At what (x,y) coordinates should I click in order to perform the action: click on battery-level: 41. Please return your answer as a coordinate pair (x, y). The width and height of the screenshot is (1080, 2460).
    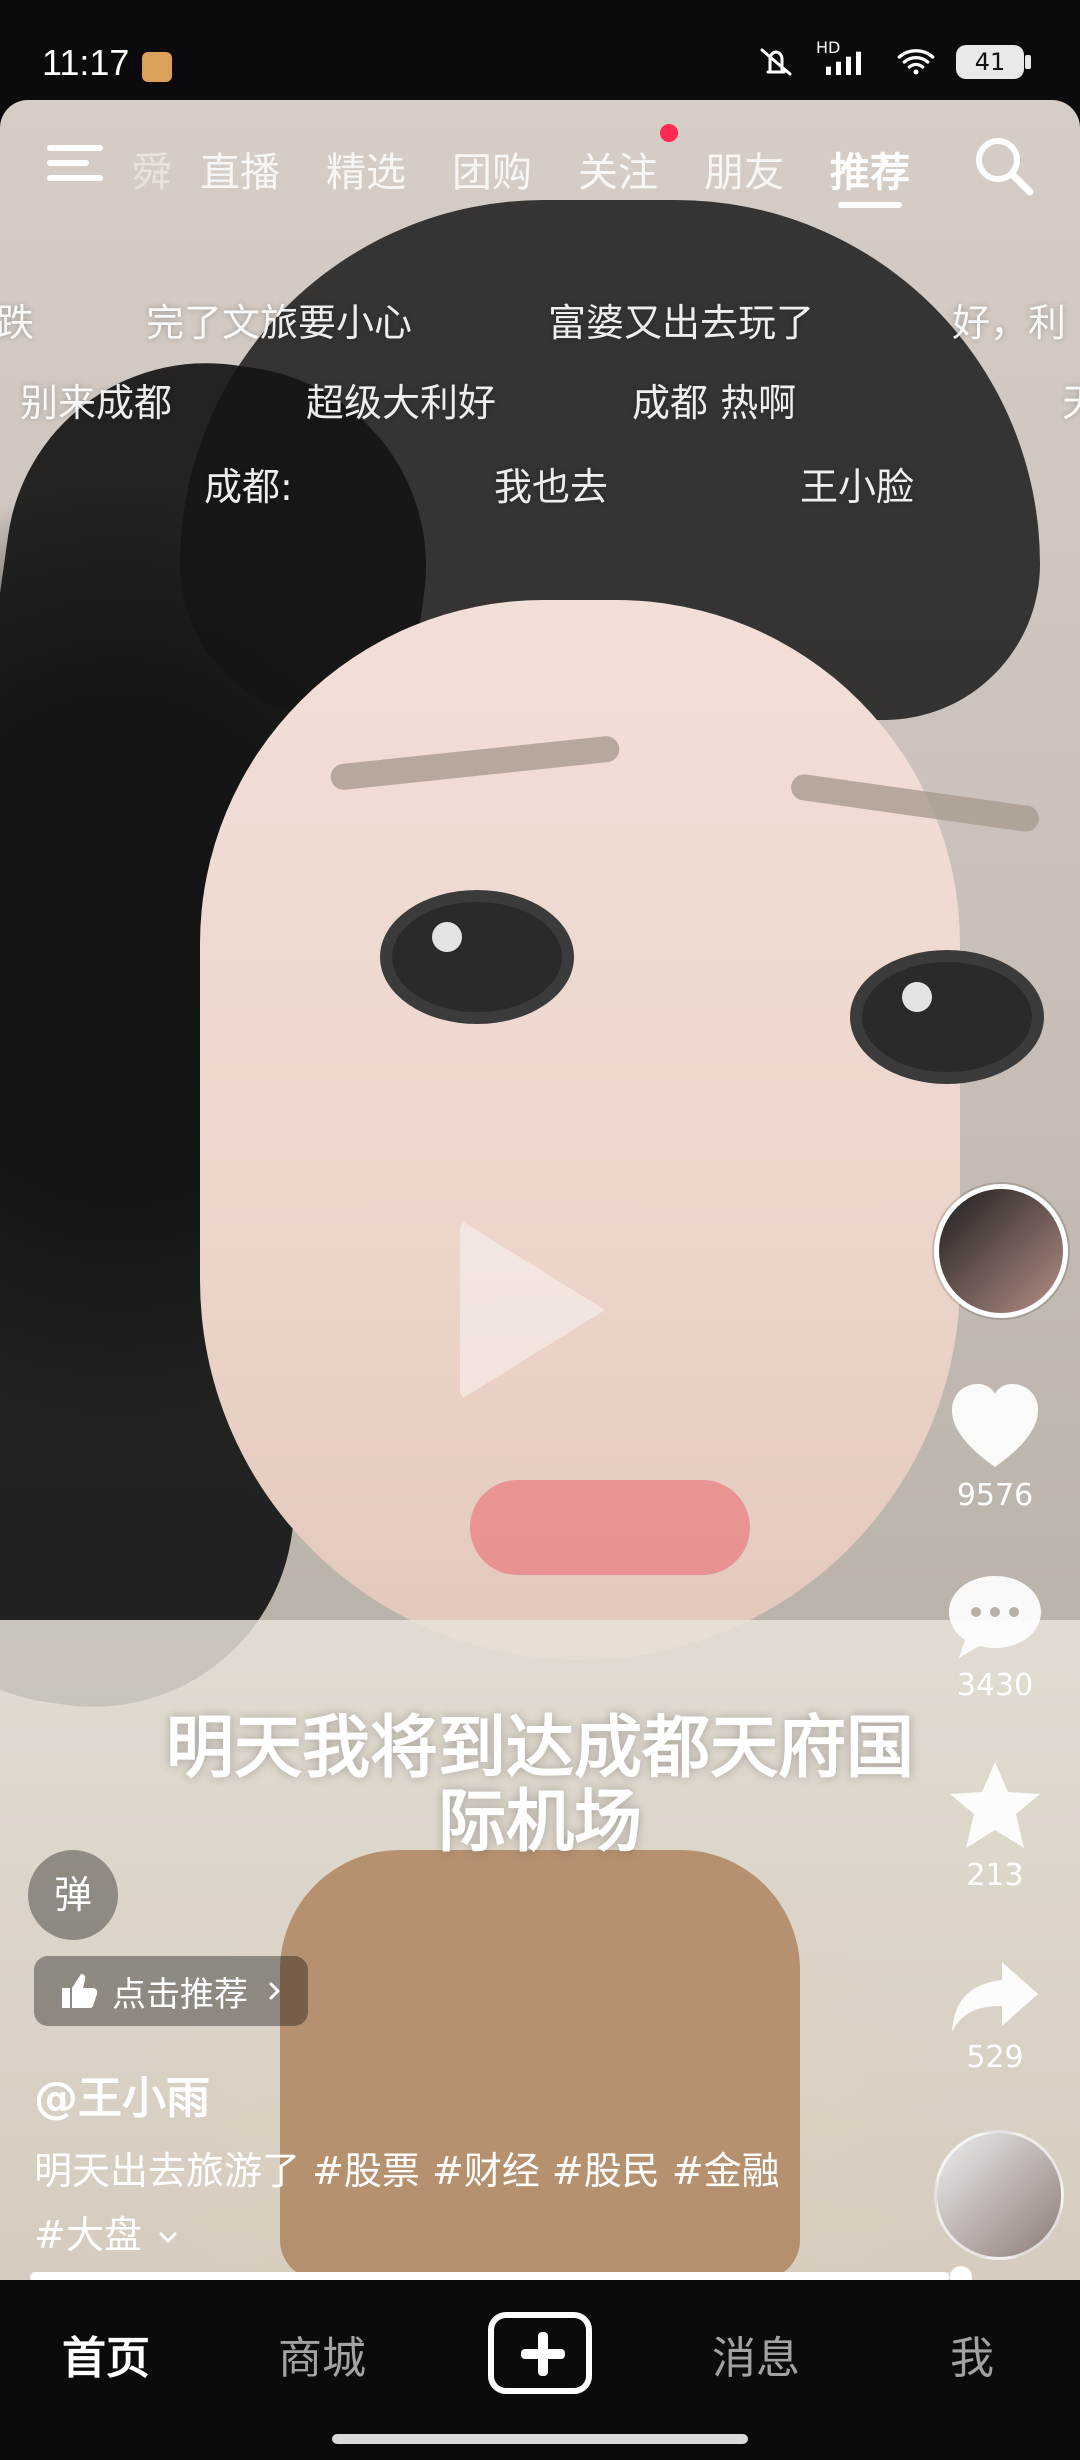
    Looking at the image, I should click on (990, 62).